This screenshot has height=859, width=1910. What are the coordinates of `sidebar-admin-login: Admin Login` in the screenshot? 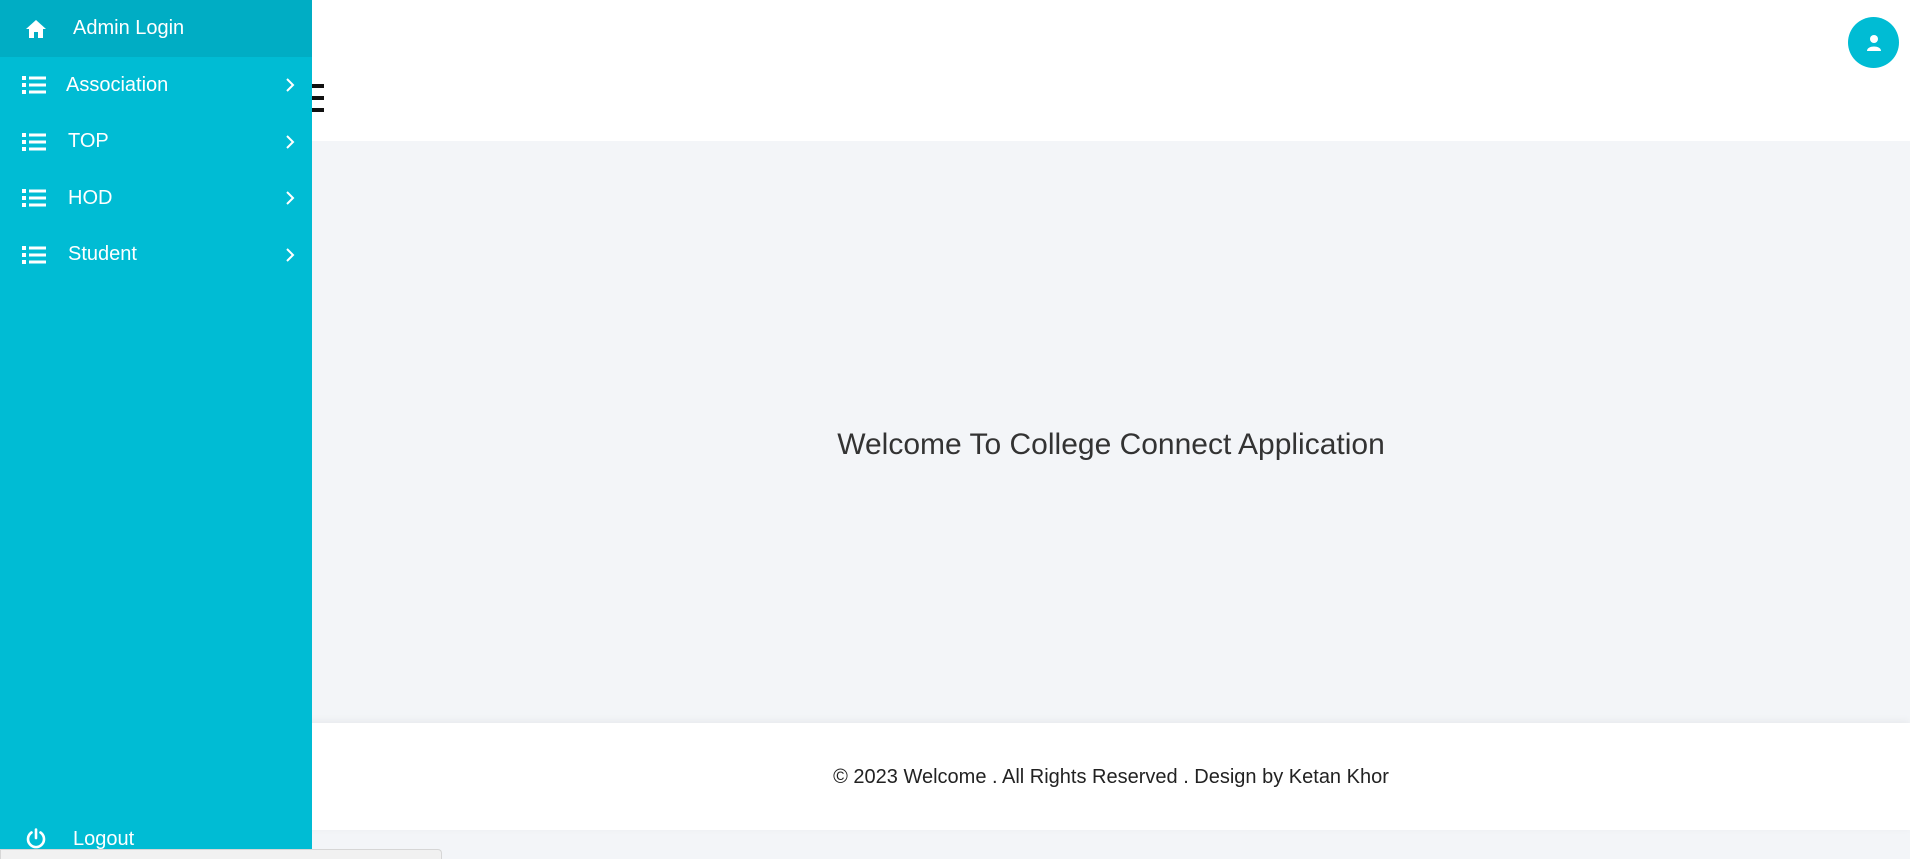 It's located at (156, 28).